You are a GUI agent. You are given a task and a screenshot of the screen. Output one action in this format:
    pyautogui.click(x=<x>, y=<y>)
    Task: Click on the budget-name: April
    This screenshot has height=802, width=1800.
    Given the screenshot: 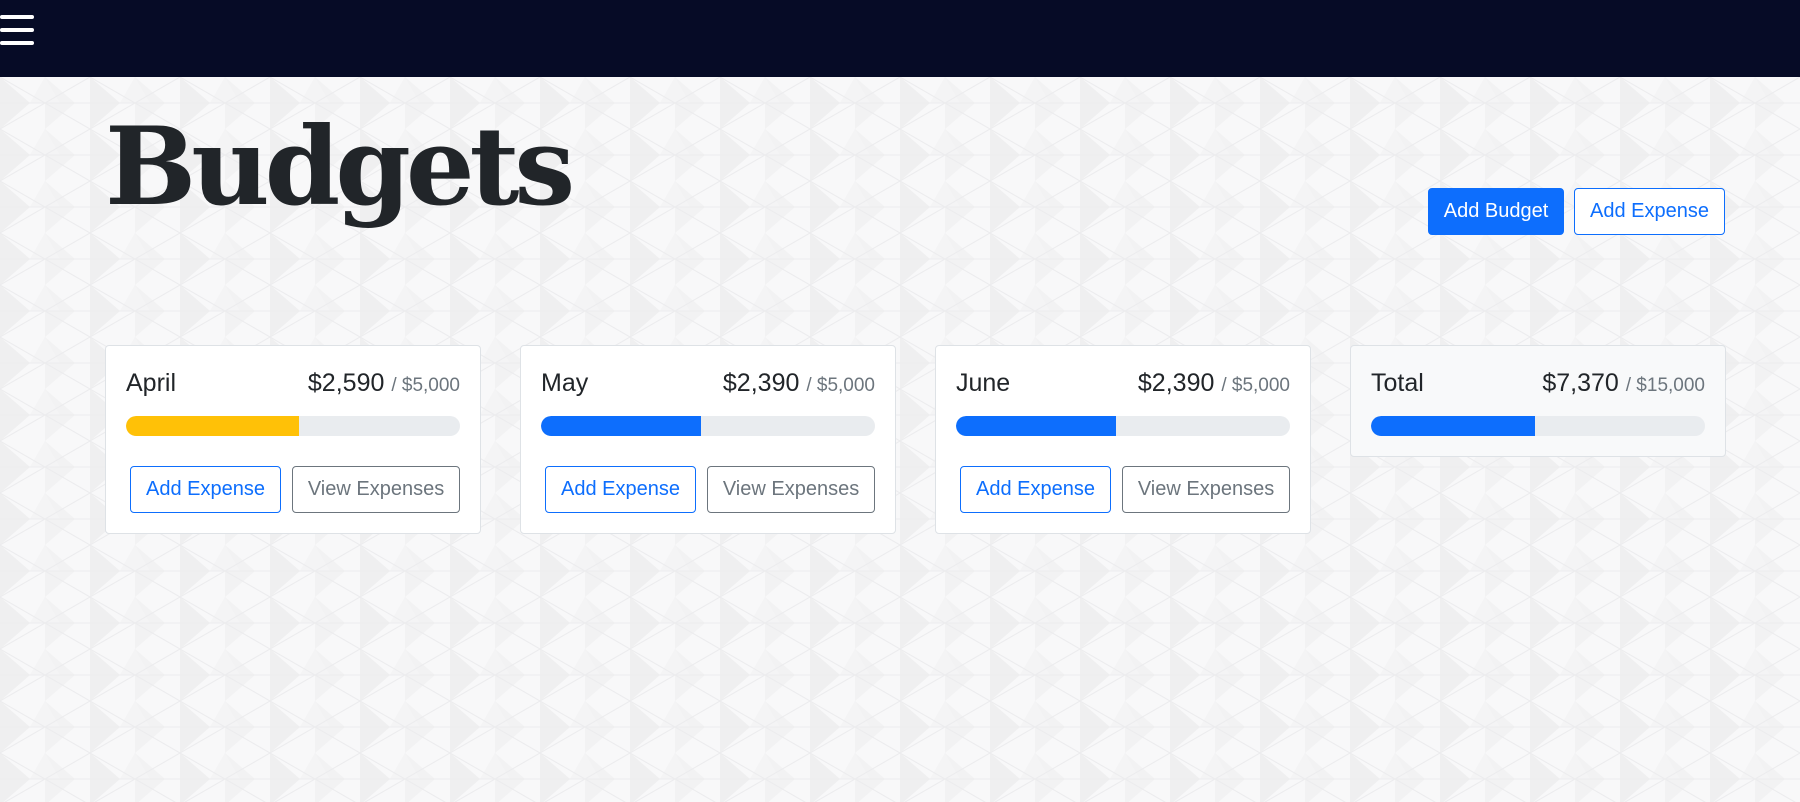 What is the action you would take?
    pyautogui.click(x=151, y=383)
    